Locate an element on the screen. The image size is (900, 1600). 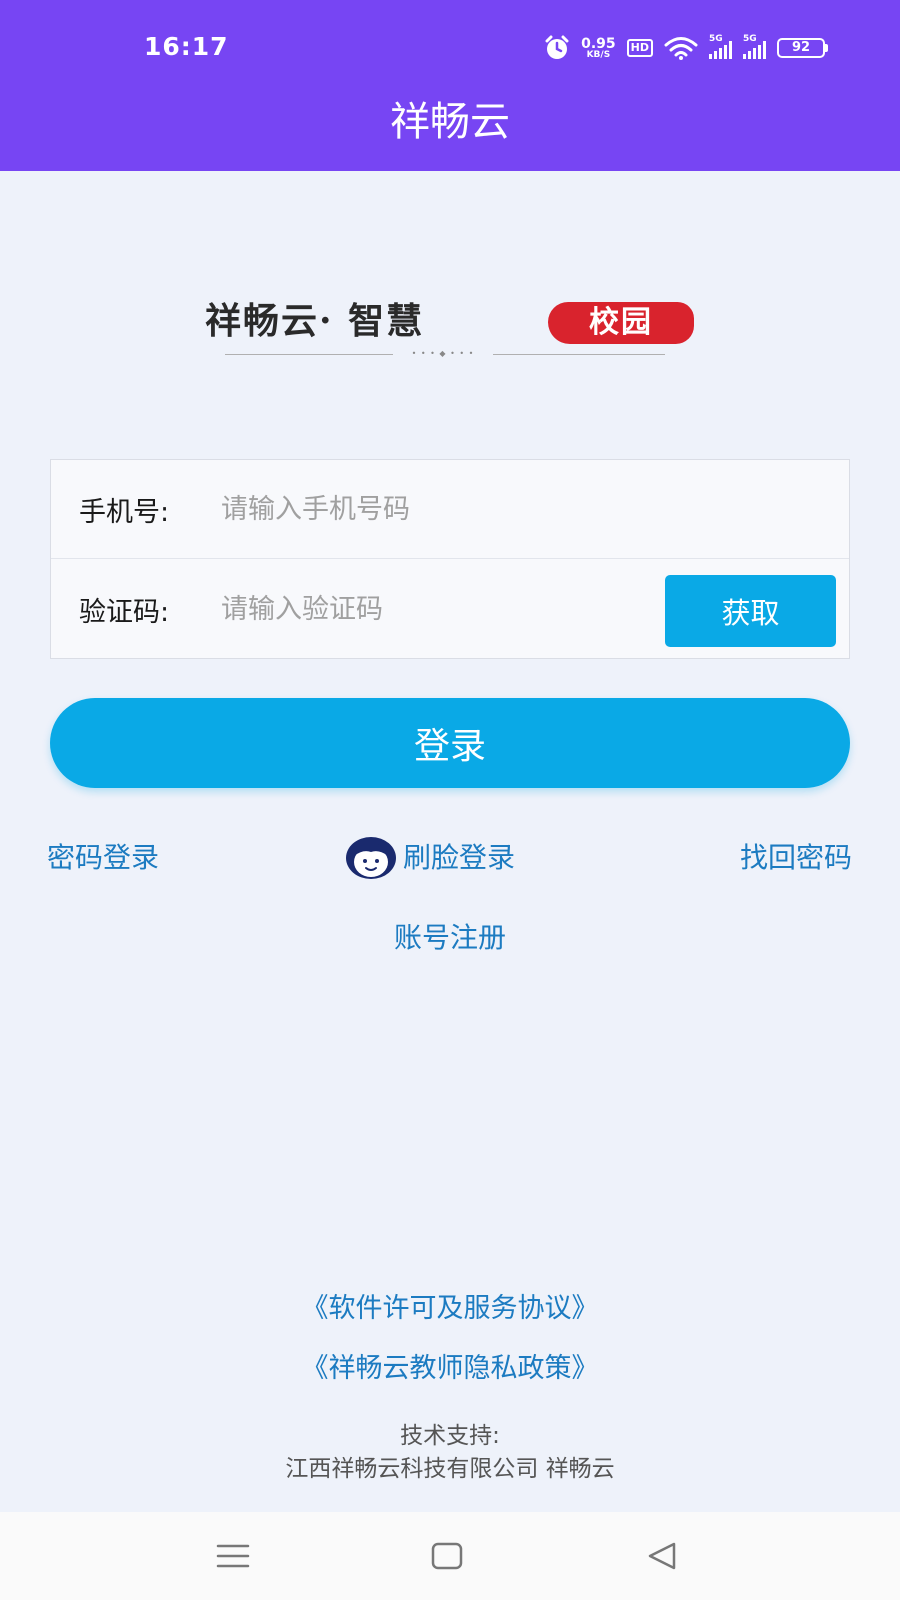
net-speed-value: 0.95 is located at coordinates (598, 43).